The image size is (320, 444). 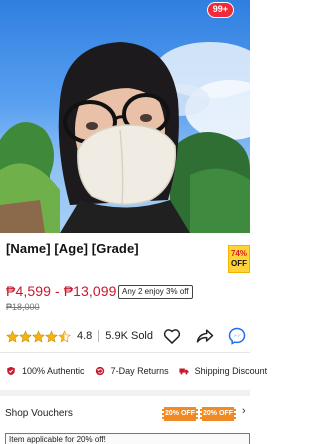 What do you see at coordinates (205, 336) in the screenshot?
I see `share-icon` at bounding box center [205, 336].